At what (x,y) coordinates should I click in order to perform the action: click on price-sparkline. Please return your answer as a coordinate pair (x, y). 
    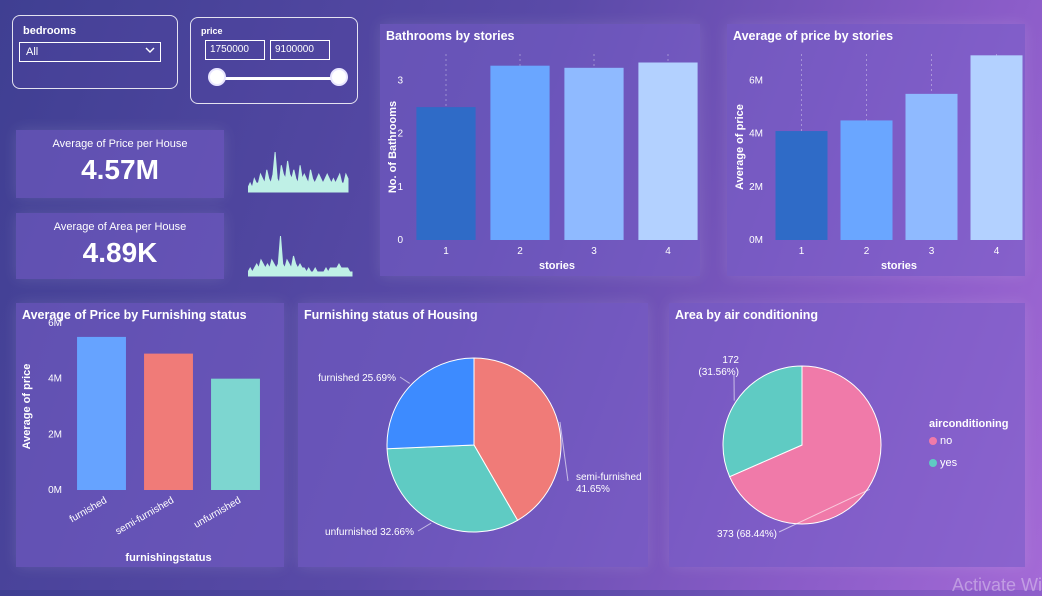
    Looking at the image, I should click on (299, 171).